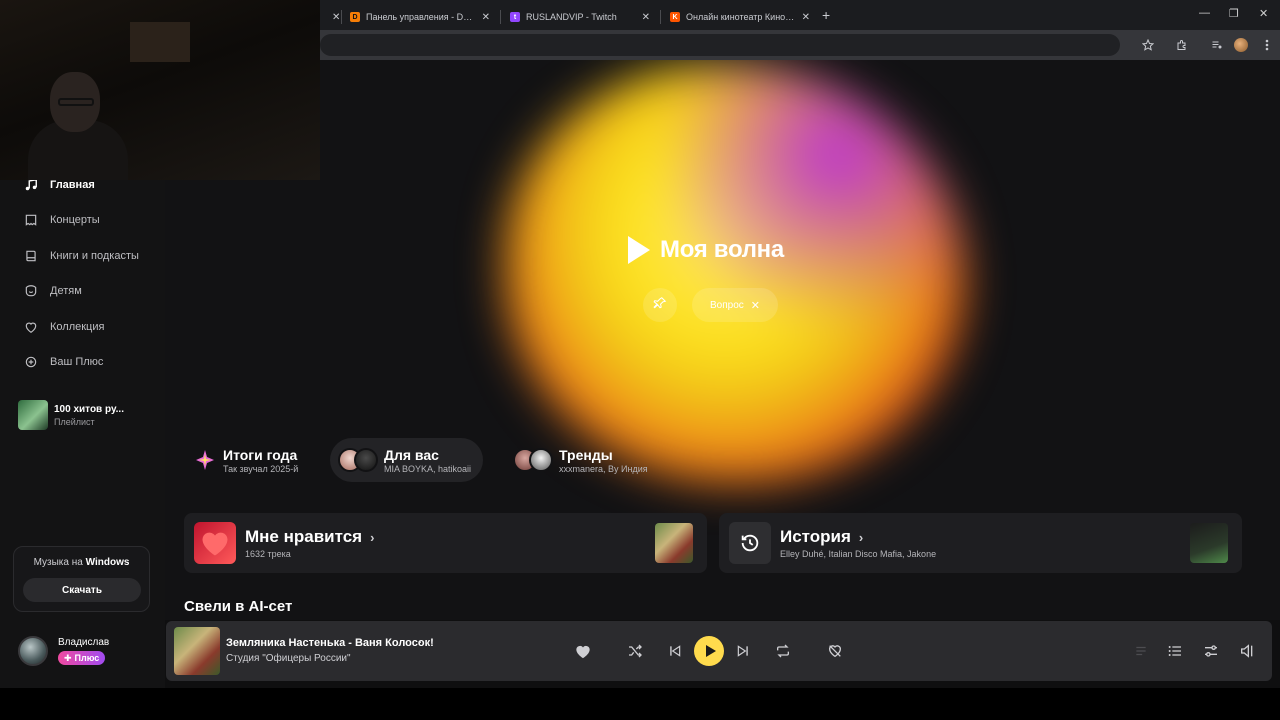 This screenshot has width=1280, height=720. I want to click on sparkle-icon, so click(205, 460).